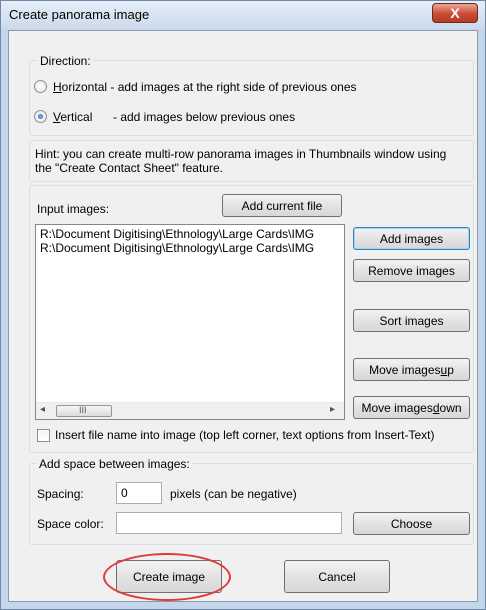 Image resolution: width=486 pixels, height=610 pixels. I want to click on direction-group, so click(251, 98).